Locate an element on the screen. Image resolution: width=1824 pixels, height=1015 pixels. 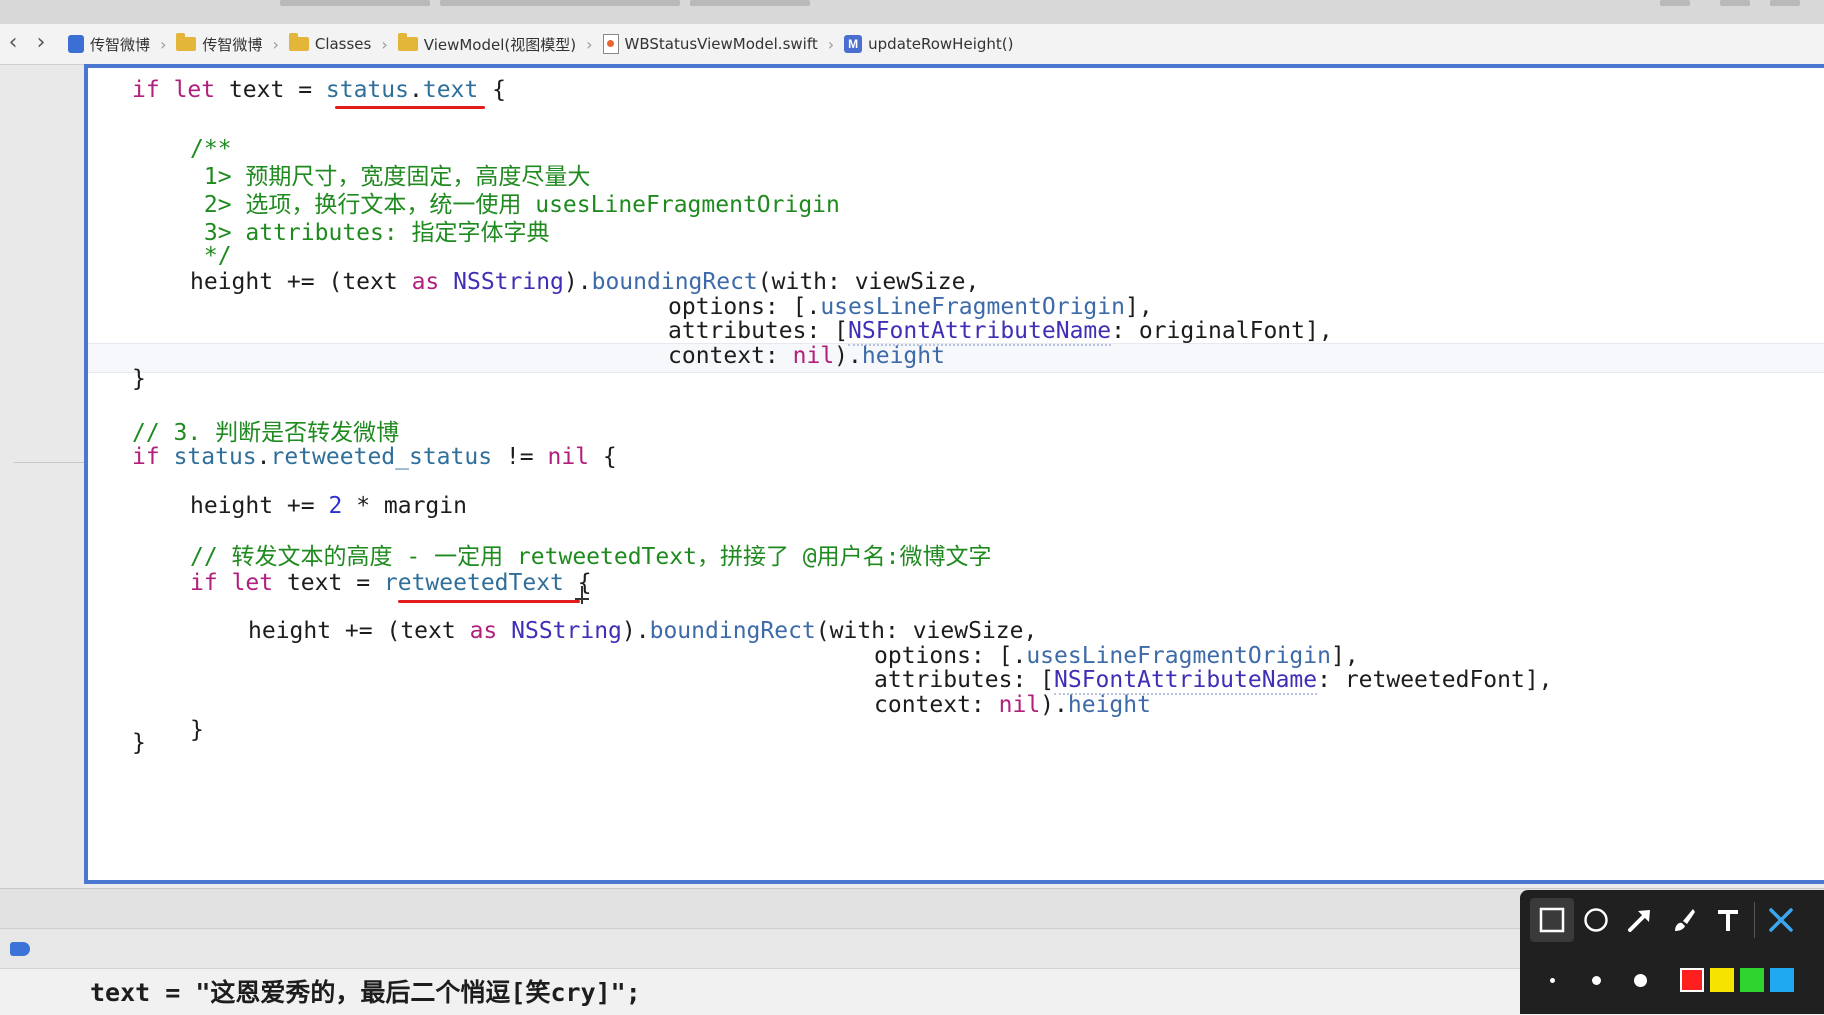
color-swatch-red is located at coordinates (1692, 980).